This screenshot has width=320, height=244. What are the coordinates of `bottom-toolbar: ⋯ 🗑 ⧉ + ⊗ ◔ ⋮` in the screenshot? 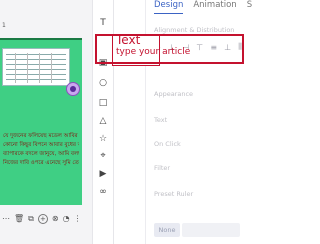 It's located at (47, 219).